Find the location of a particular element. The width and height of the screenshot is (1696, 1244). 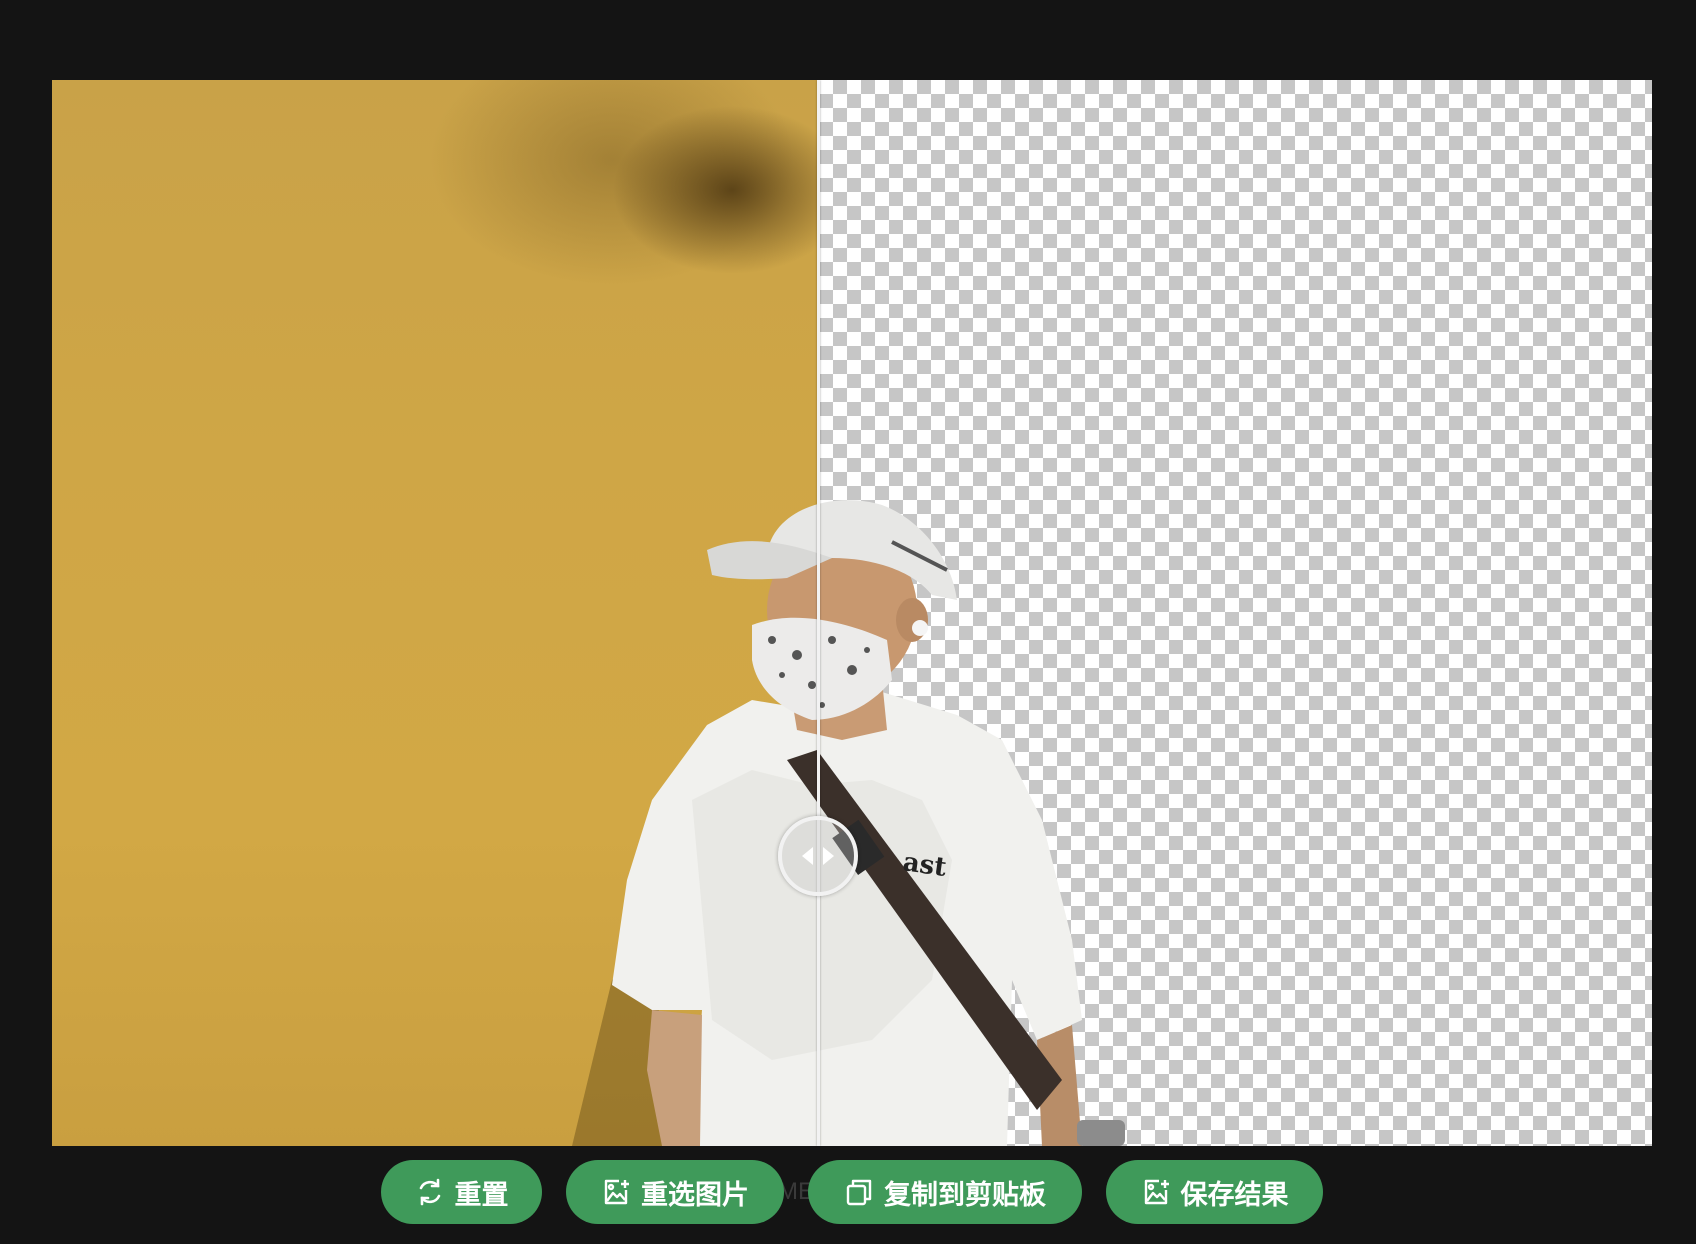

save-result-button: 保存结果 is located at coordinates (1214, 1192).